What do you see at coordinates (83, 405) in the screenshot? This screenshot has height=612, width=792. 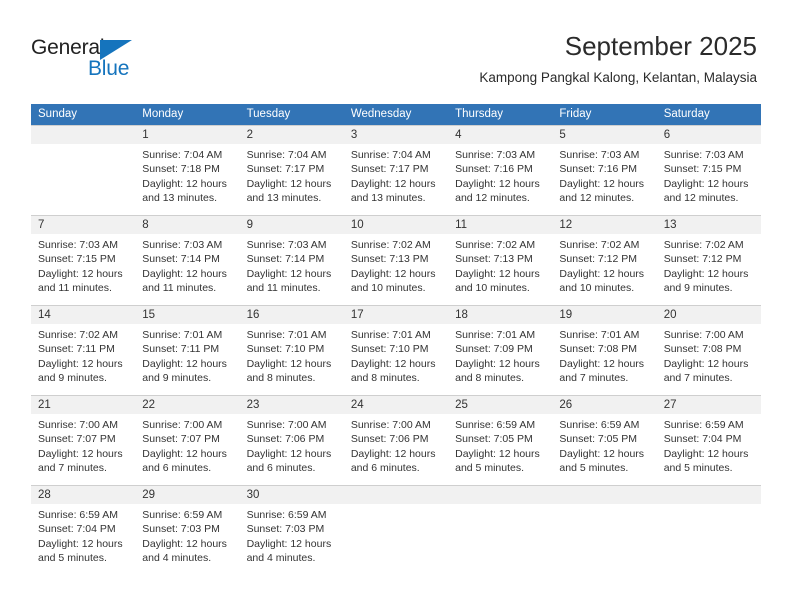 I see `day-number: 21` at bounding box center [83, 405].